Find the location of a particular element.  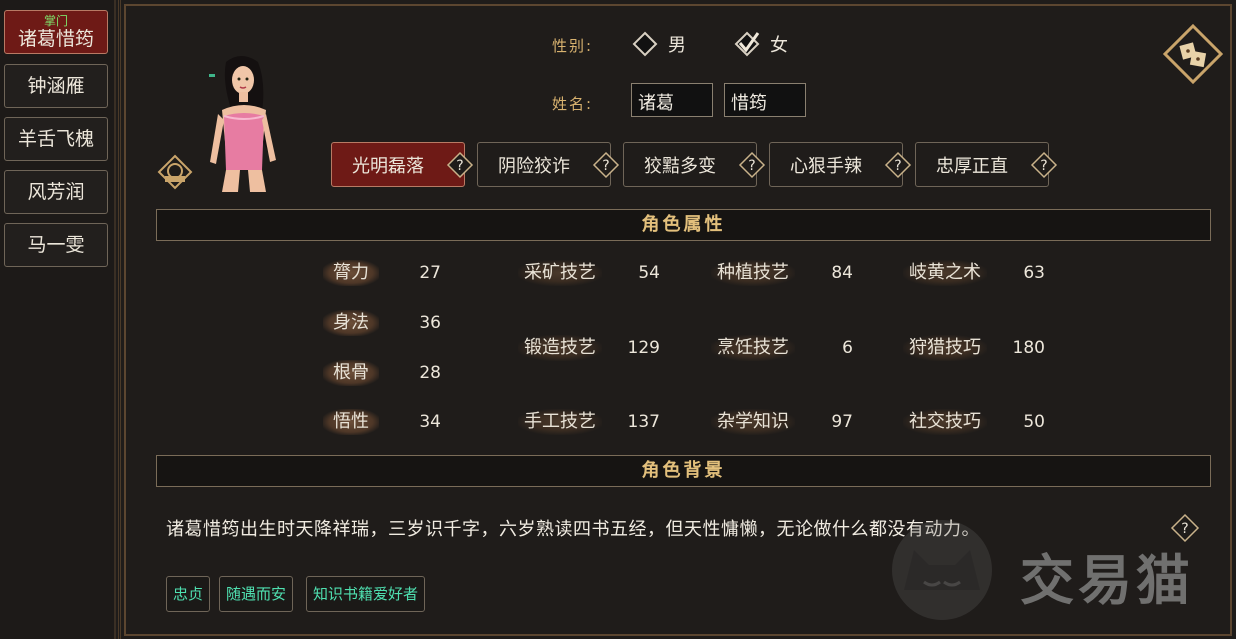

sidebar-item-label: 诸葛惜筠 is located at coordinates (55, 38).